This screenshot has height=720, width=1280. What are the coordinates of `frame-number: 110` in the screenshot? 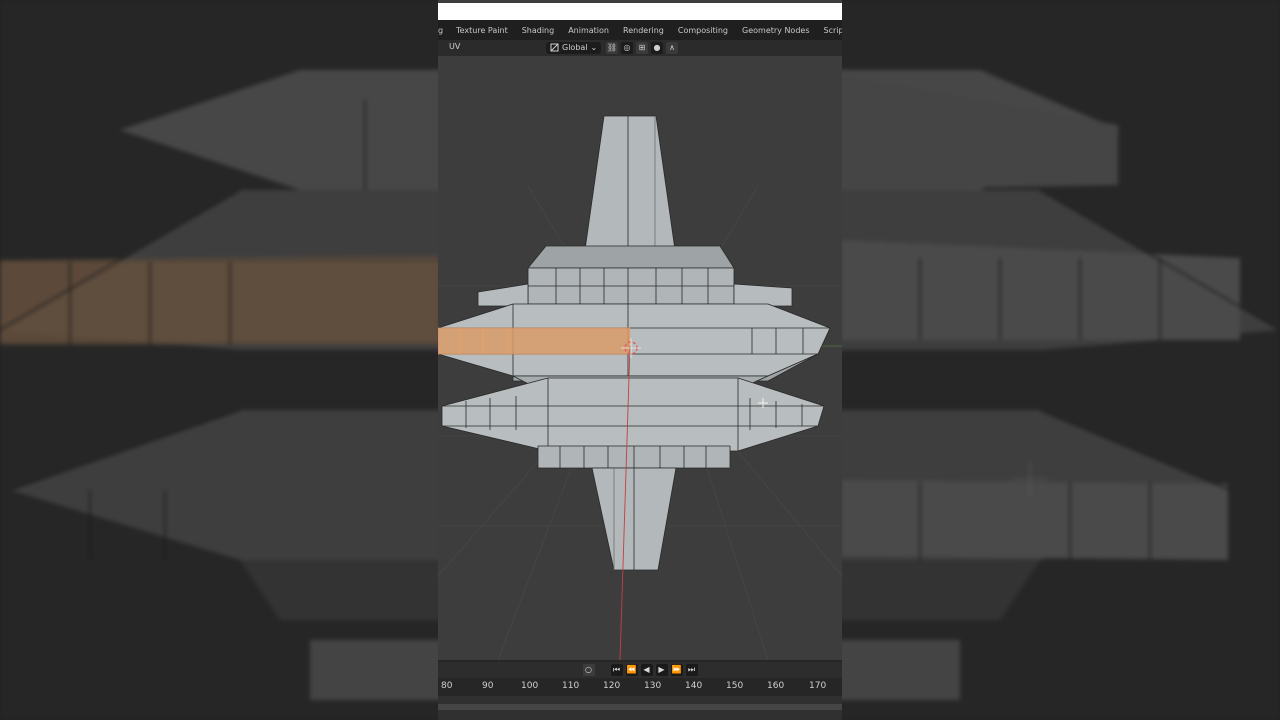 It's located at (571, 686).